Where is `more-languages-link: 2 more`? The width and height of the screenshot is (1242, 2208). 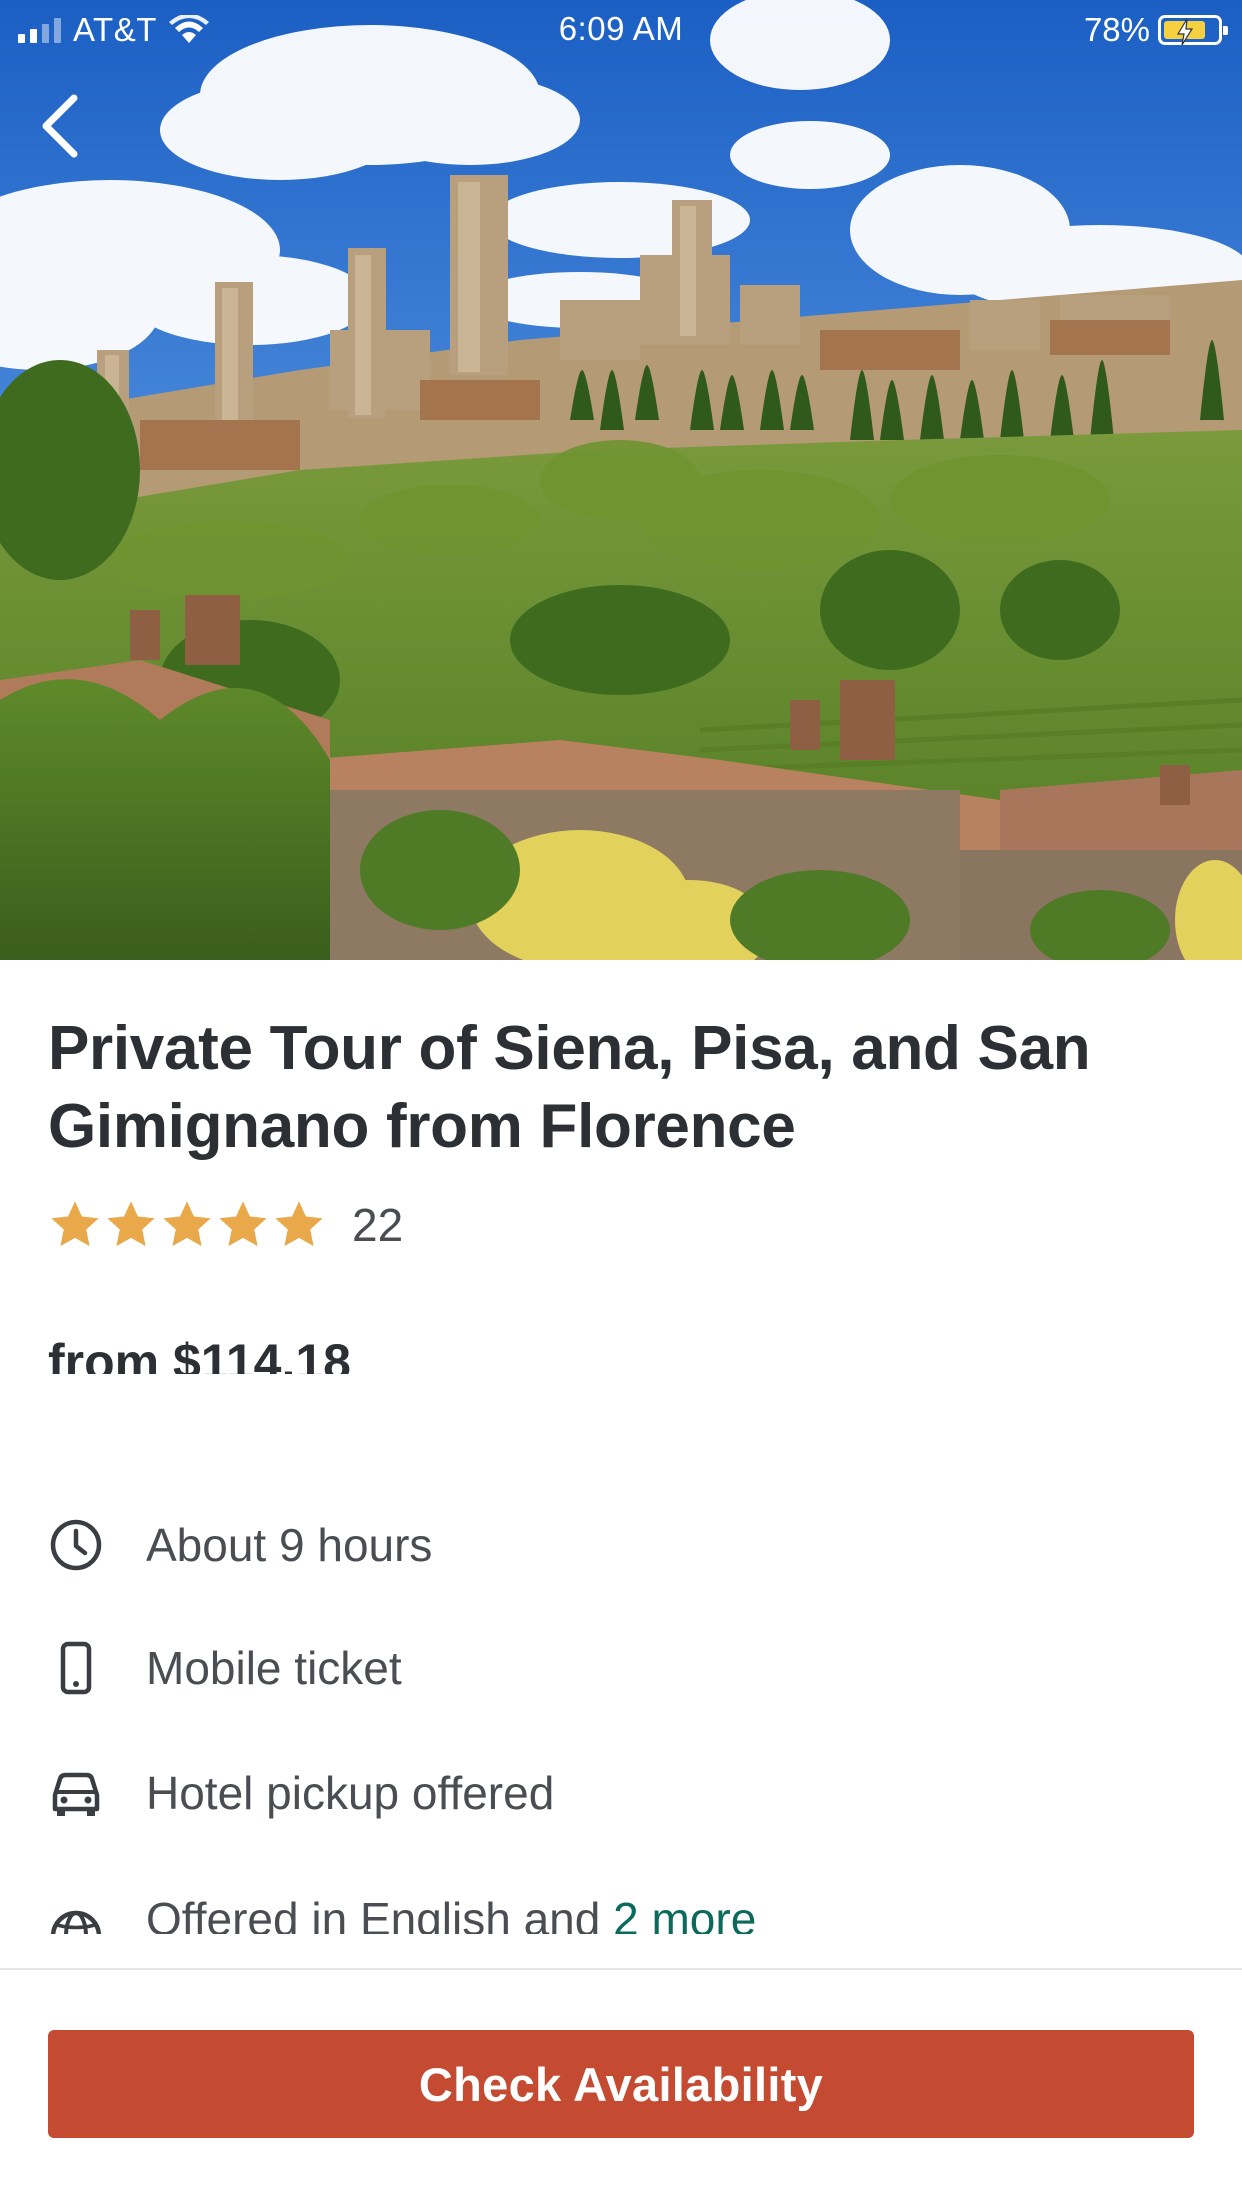
more-languages-link: 2 more is located at coordinates (684, 1913).